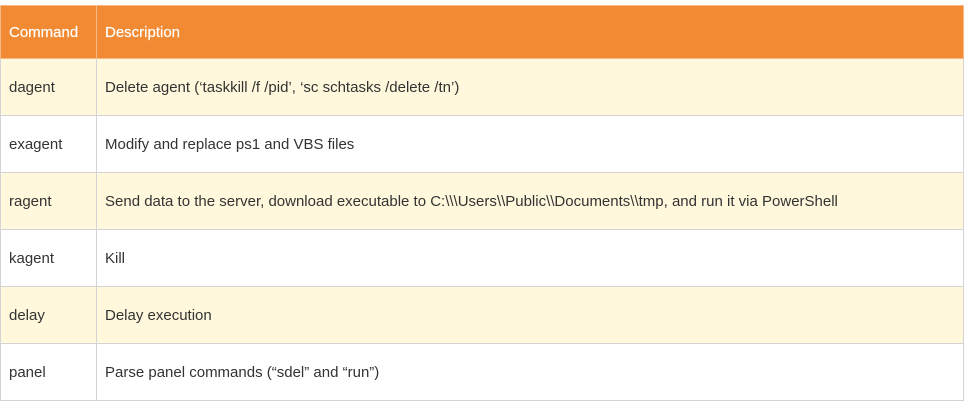 This screenshot has height=406, width=965. I want to click on cell-command: panel, so click(48, 372).